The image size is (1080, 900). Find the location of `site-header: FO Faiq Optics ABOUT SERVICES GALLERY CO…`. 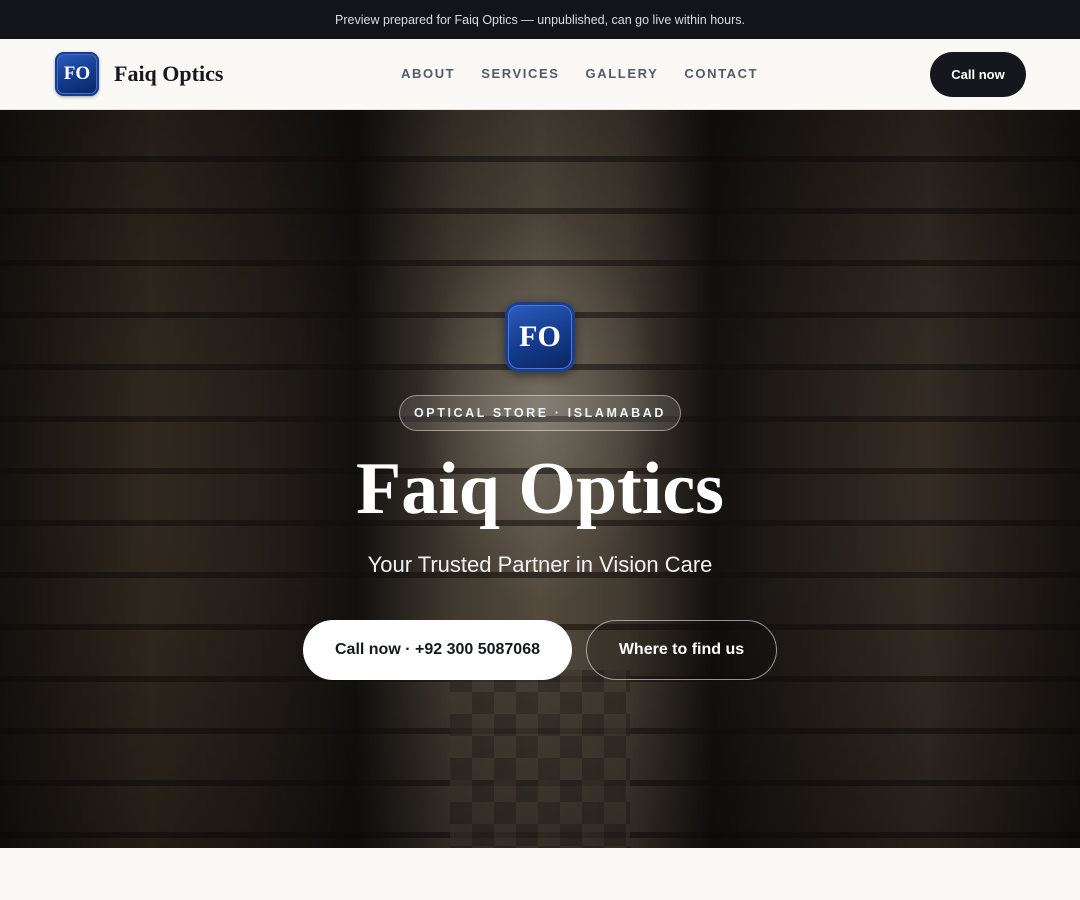

site-header: FO Faiq Optics ABOUT SERVICES GALLERY CO… is located at coordinates (540, 74).